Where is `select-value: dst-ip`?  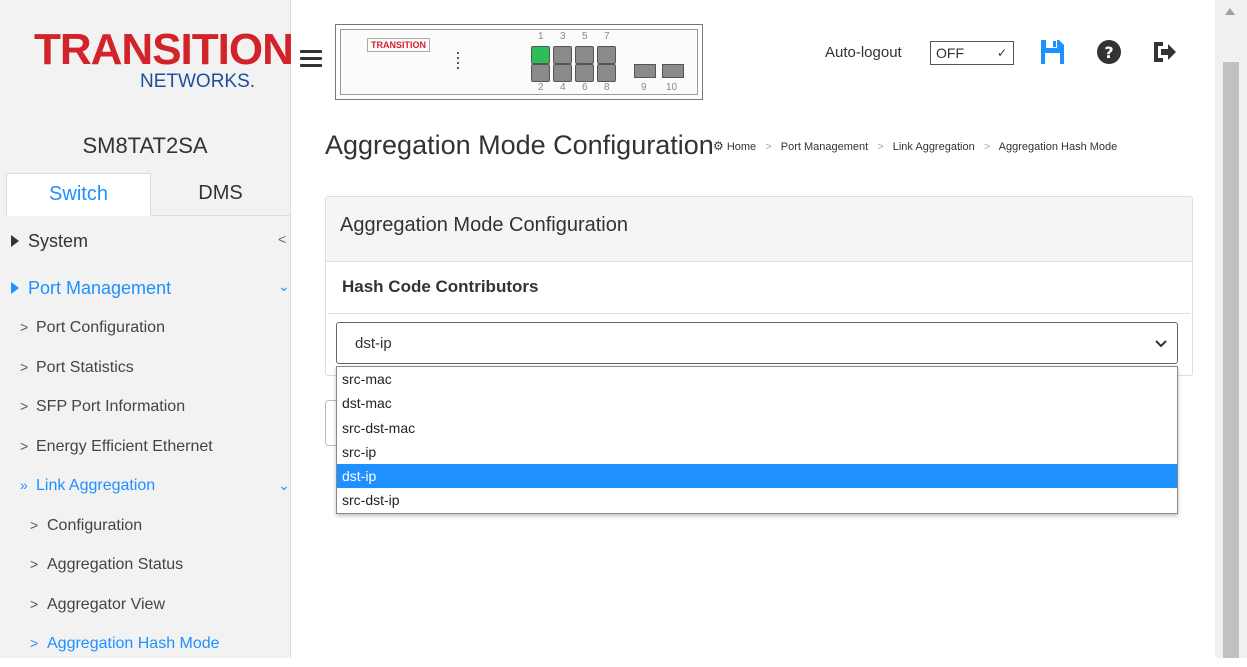
select-value: dst-ip is located at coordinates (373, 343).